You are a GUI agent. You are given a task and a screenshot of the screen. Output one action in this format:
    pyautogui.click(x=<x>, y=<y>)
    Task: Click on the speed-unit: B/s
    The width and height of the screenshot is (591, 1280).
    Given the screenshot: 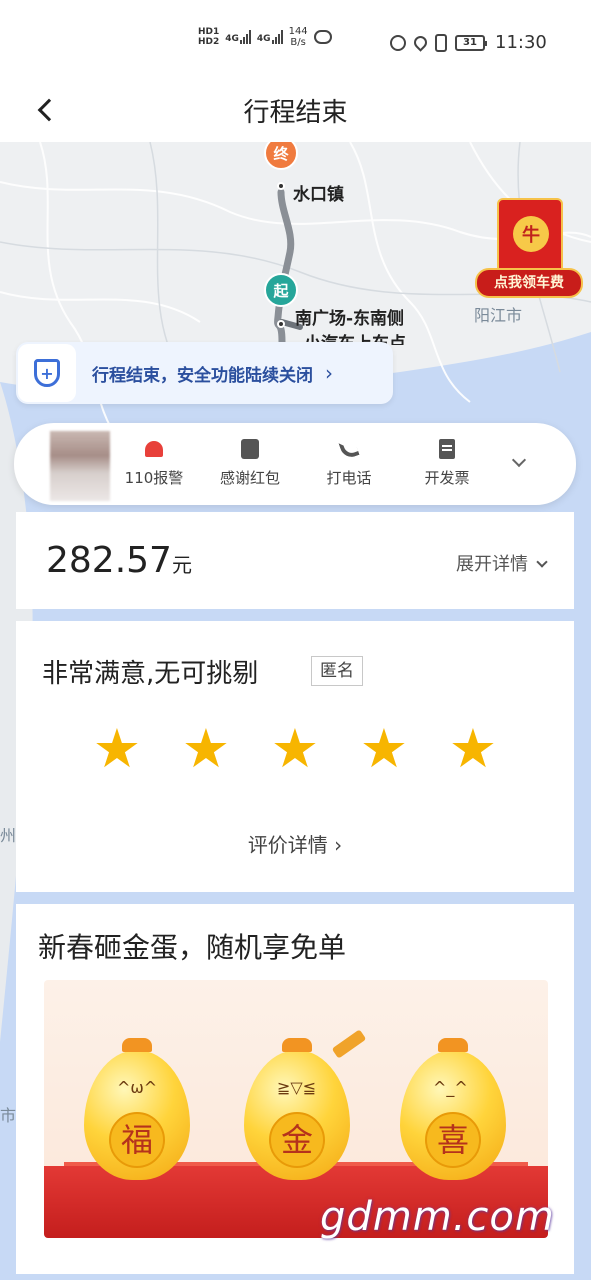 What is the action you would take?
    pyautogui.click(x=298, y=42)
    